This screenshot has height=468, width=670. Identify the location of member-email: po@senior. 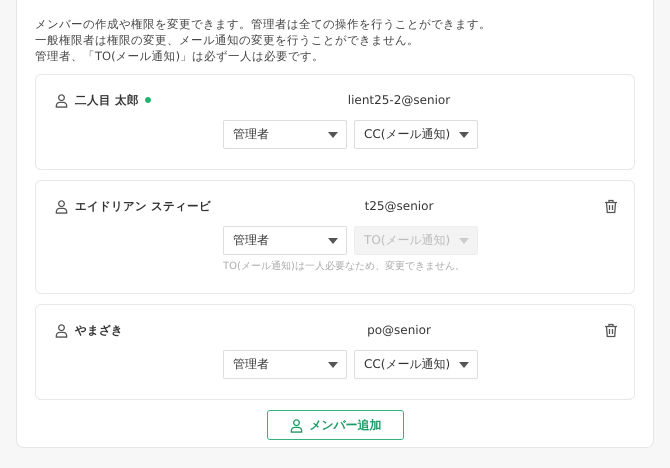
(399, 330).